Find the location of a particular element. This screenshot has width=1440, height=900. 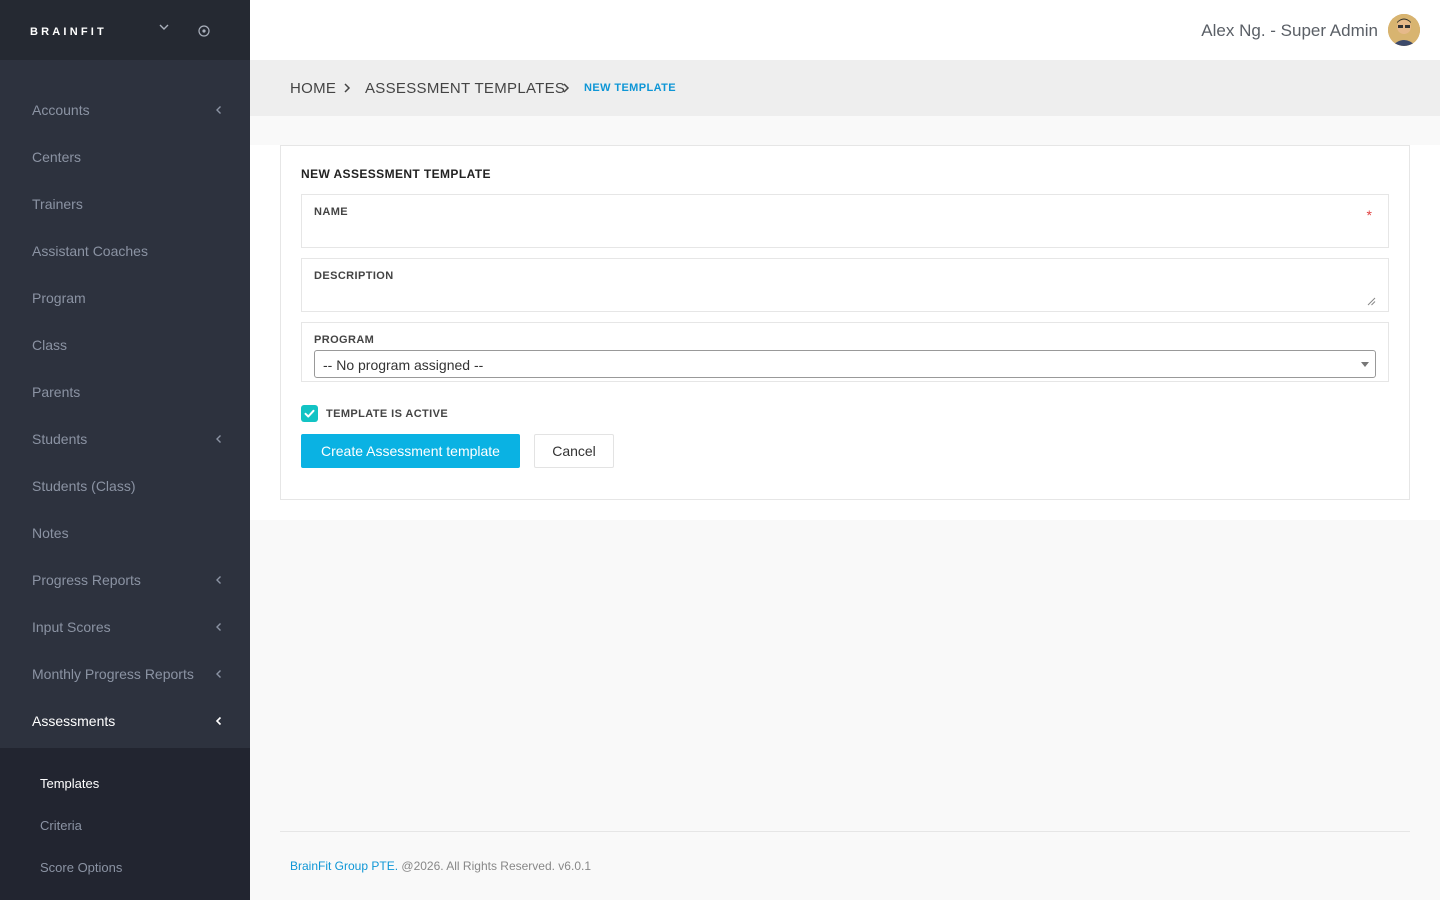

program-selected-value: -- No program assigned -- is located at coordinates (403, 365).